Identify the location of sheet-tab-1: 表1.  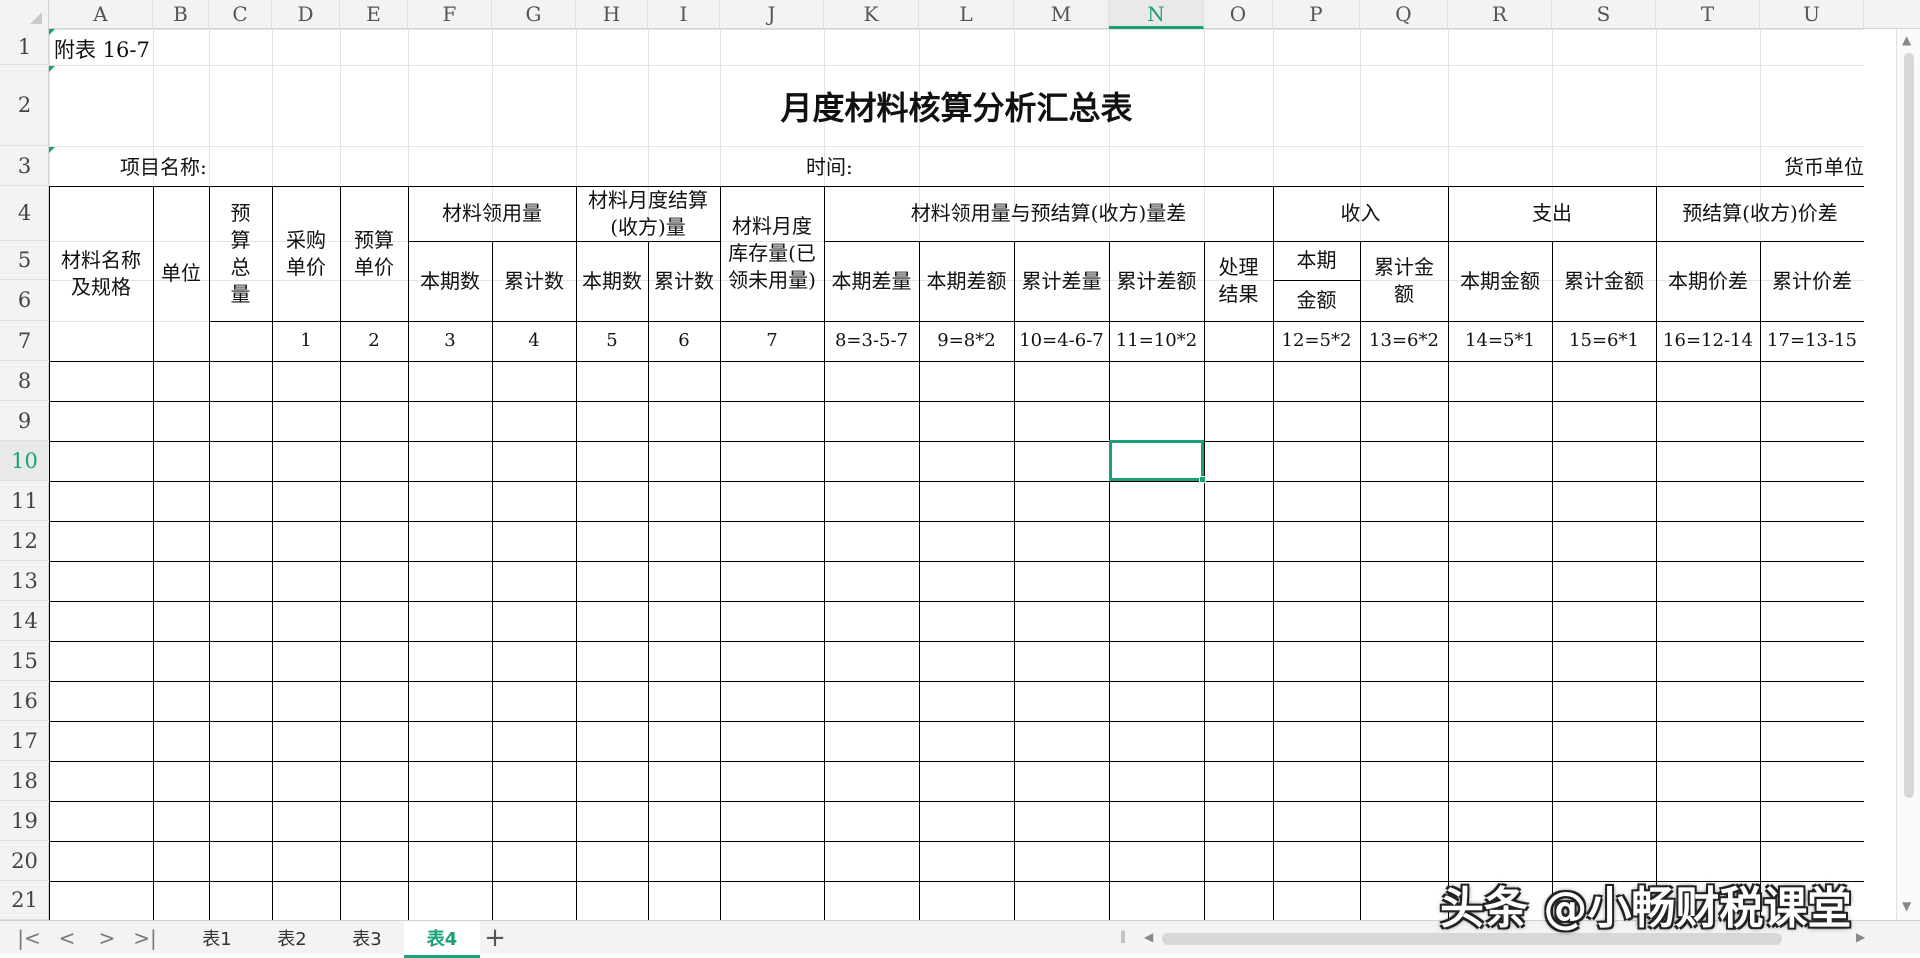
(217, 938).